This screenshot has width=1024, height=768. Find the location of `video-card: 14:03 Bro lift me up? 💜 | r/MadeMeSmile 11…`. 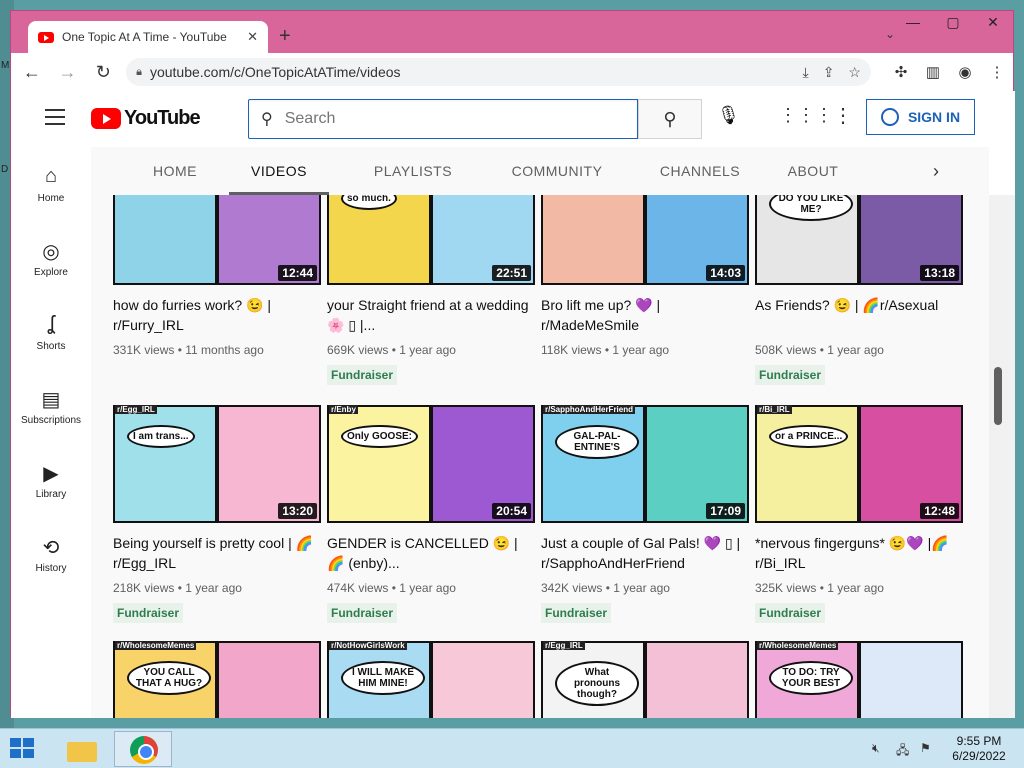

video-card: 14:03 Bro lift me up? 💜 | r/MadeMeSmile 11… is located at coordinates (645, 276).